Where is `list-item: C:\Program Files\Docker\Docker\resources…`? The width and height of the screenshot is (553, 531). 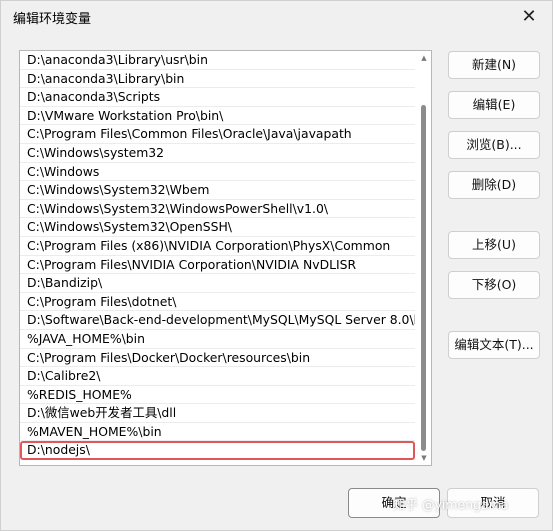
list-item: C:\Program Files\Docker\Docker\resources… is located at coordinates (217, 358).